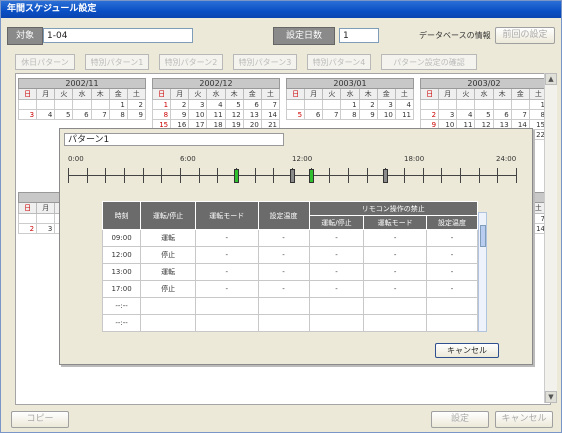  What do you see at coordinates (304, 36) in the screenshot?
I see `date-count-label: 設定日数` at bounding box center [304, 36].